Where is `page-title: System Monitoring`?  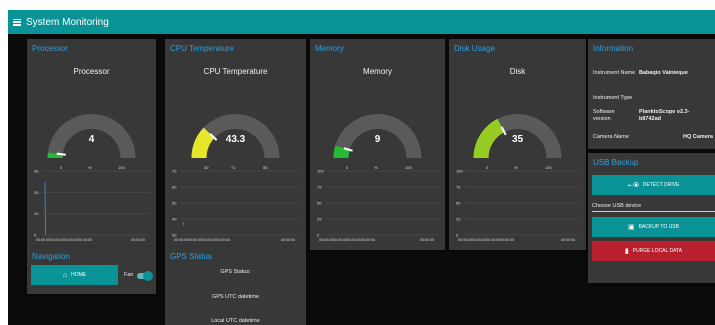 page-title: System Monitoring is located at coordinates (67, 22).